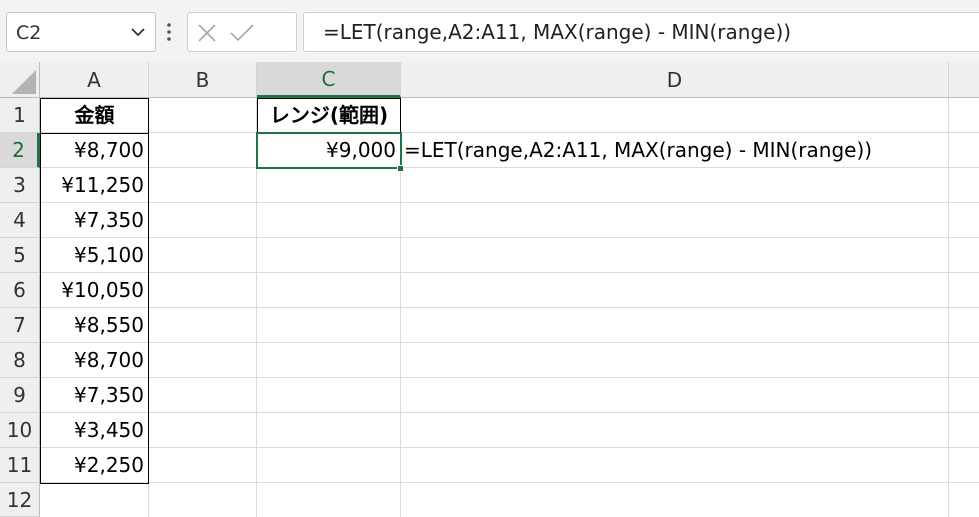 The height and width of the screenshot is (517, 979). What do you see at coordinates (20, 115) in the screenshot?
I see `row-header-1: 1` at bounding box center [20, 115].